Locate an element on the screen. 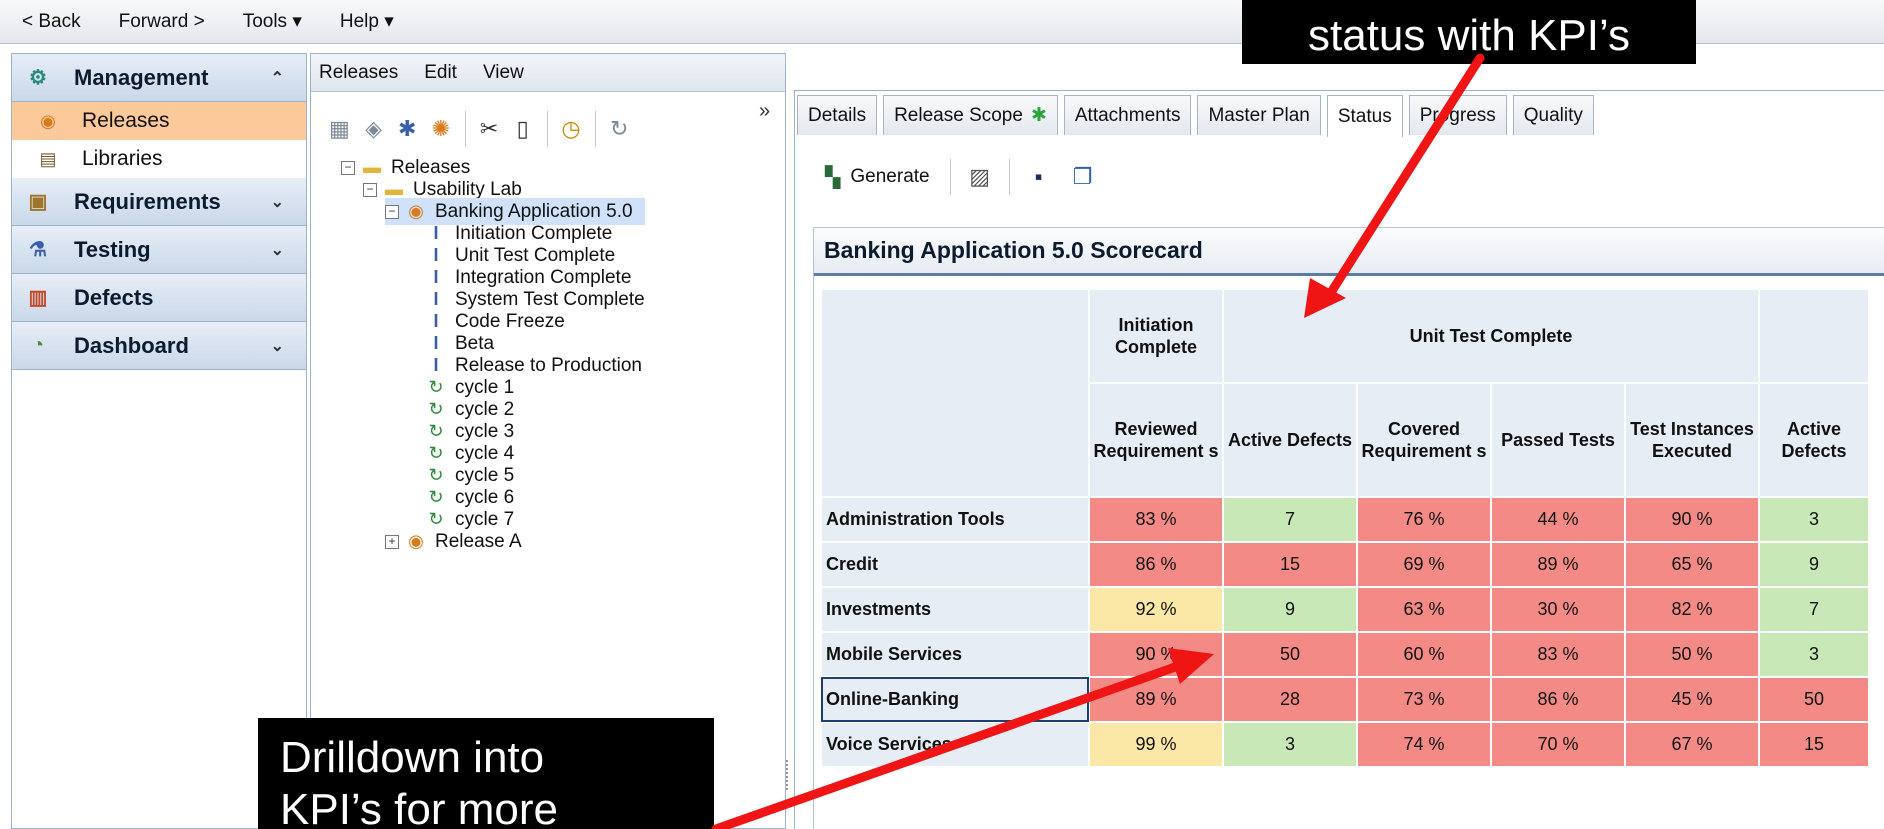  help-menu: Help ▾ is located at coordinates (367, 21).